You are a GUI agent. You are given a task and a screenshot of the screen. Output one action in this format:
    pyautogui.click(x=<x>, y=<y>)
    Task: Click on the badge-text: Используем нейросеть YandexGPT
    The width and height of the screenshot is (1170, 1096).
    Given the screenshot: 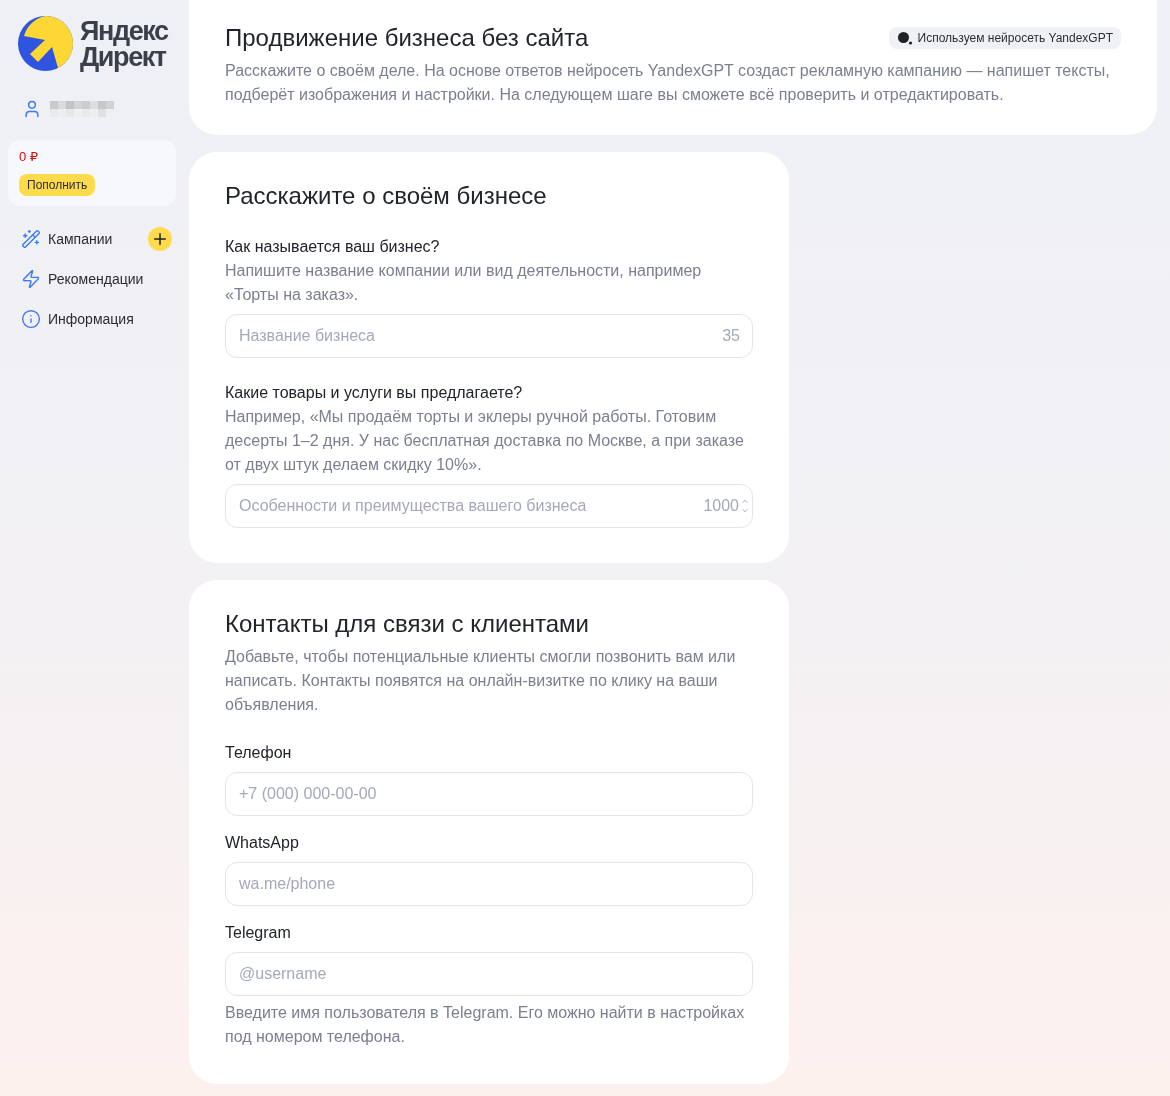 What is the action you would take?
    pyautogui.click(x=1015, y=38)
    